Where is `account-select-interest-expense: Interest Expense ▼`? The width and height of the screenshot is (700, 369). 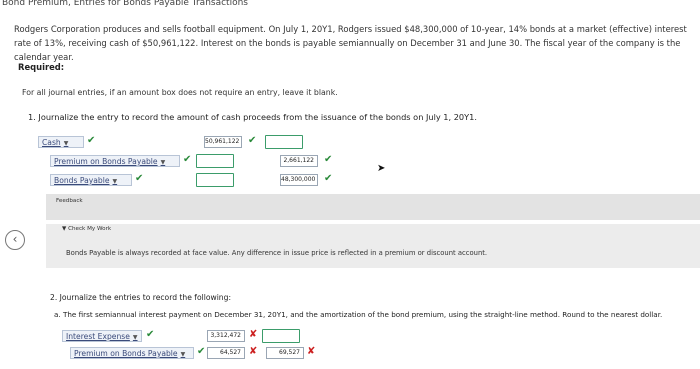
account-select-interest-expense: Interest Expense ▼ is located at coordinates (102, 336).